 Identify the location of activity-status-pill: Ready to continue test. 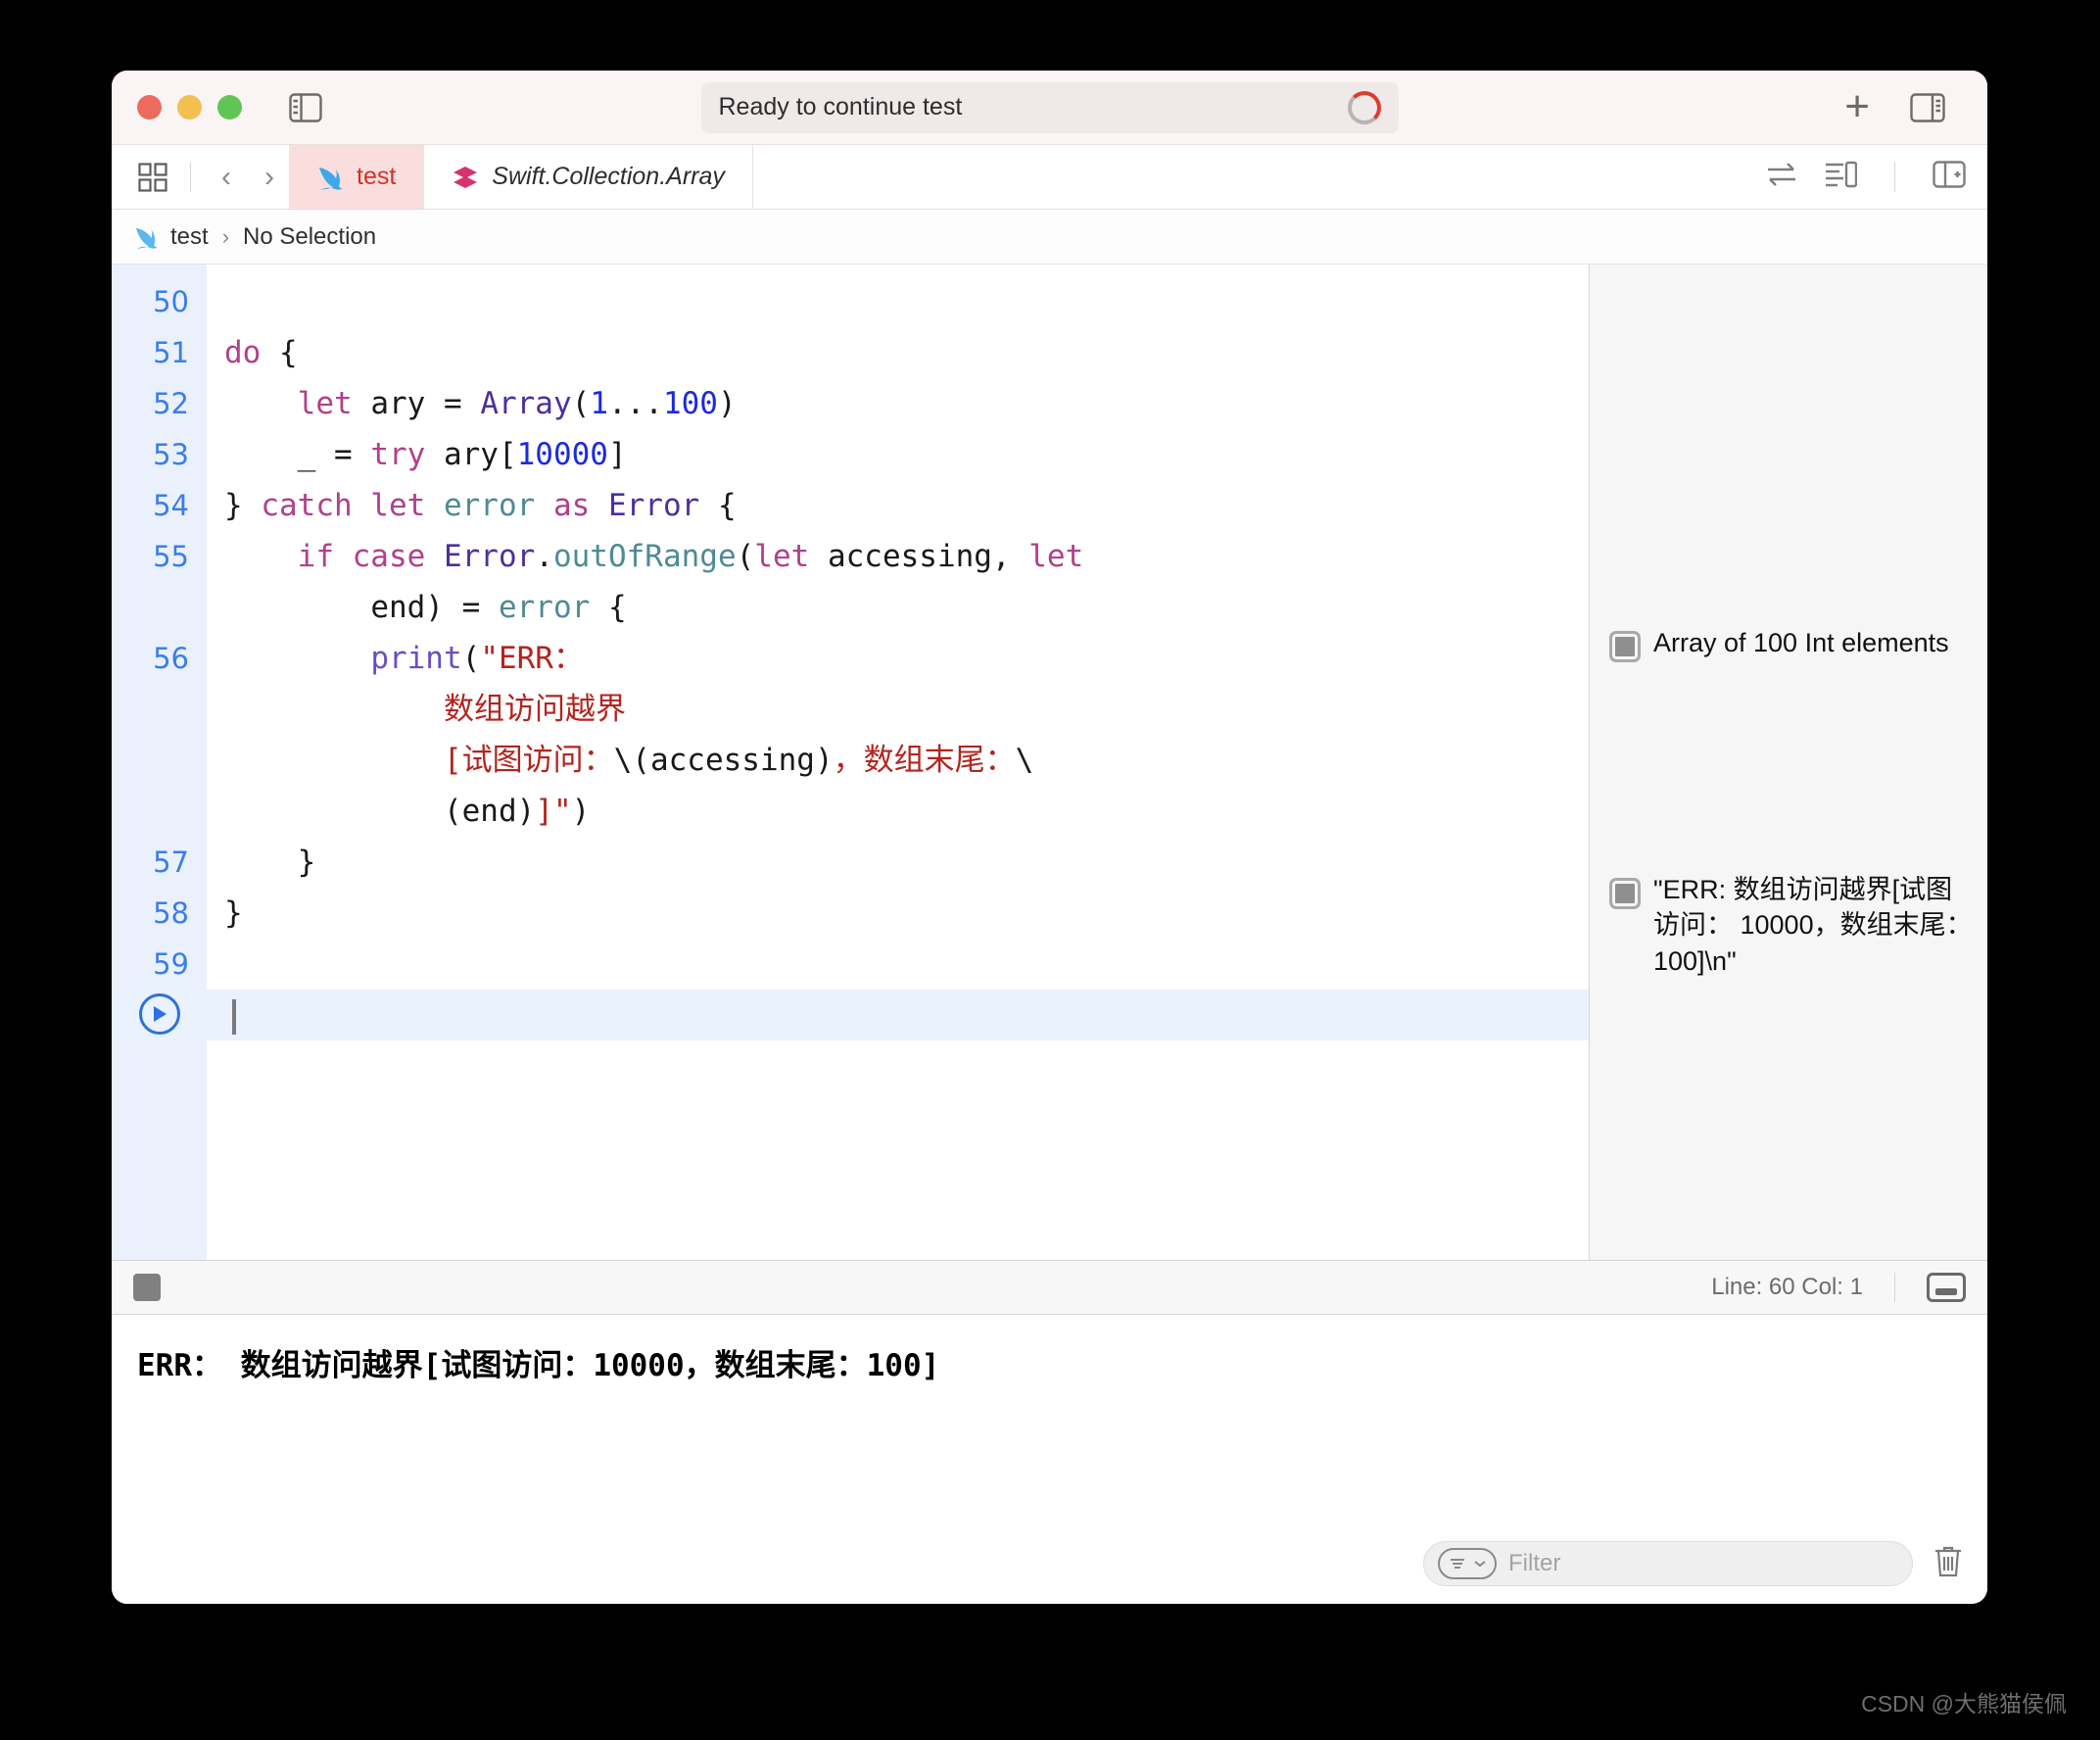
(1049, 107).